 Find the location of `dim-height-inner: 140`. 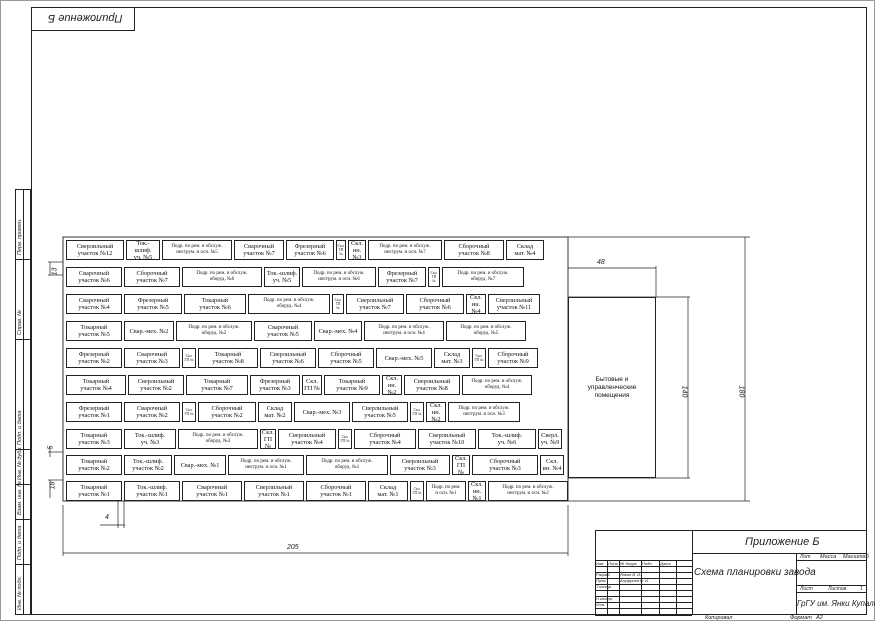

dim-height-inner: 140 is located at coordinates (684, 391).